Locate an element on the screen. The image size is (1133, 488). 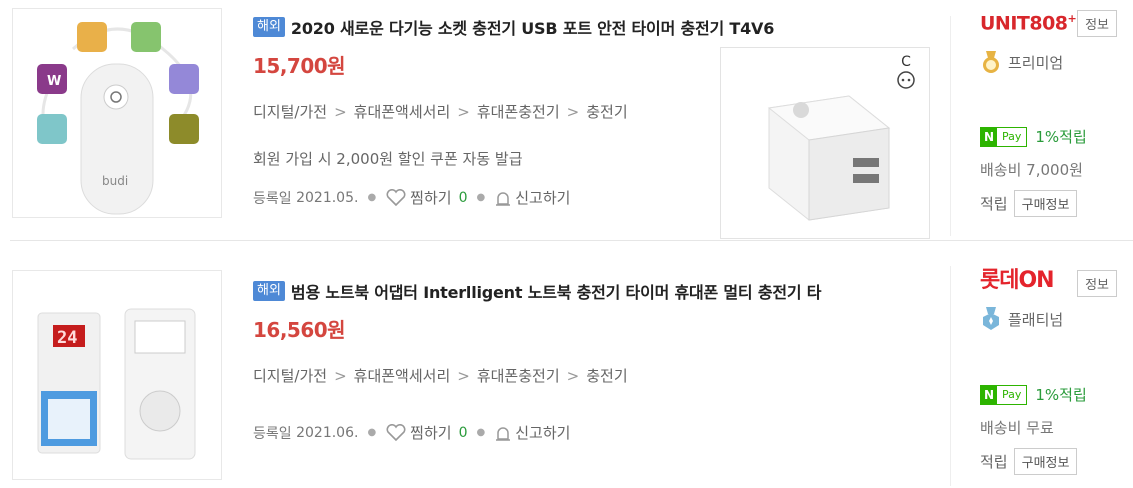
platinum-medal-icon is located at coordinates (991, 318).